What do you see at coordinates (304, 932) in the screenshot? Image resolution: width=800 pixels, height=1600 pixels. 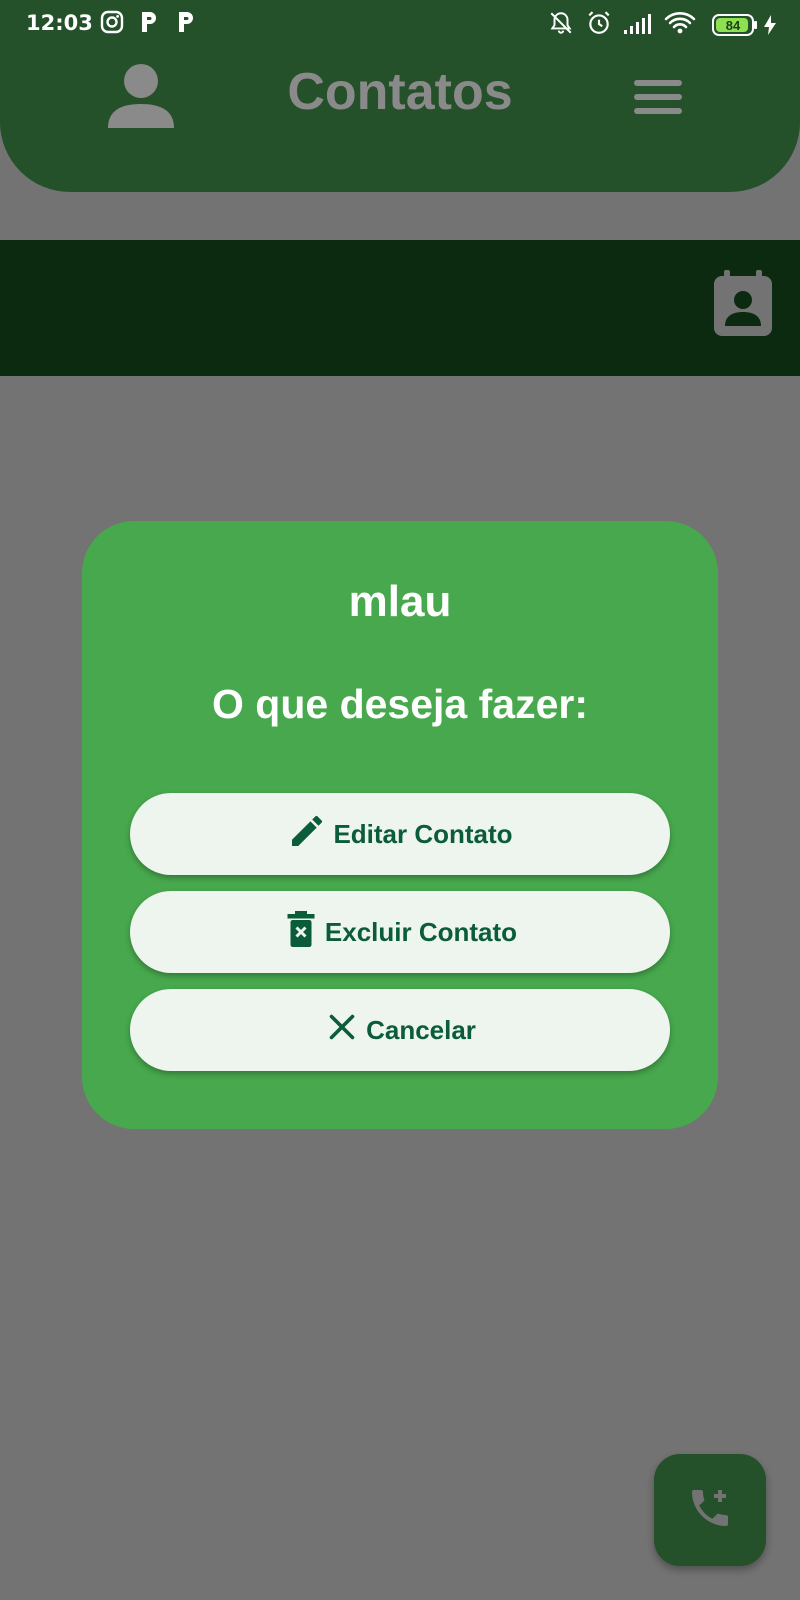 I see `trash-icon` at bounding box center [304, 932].